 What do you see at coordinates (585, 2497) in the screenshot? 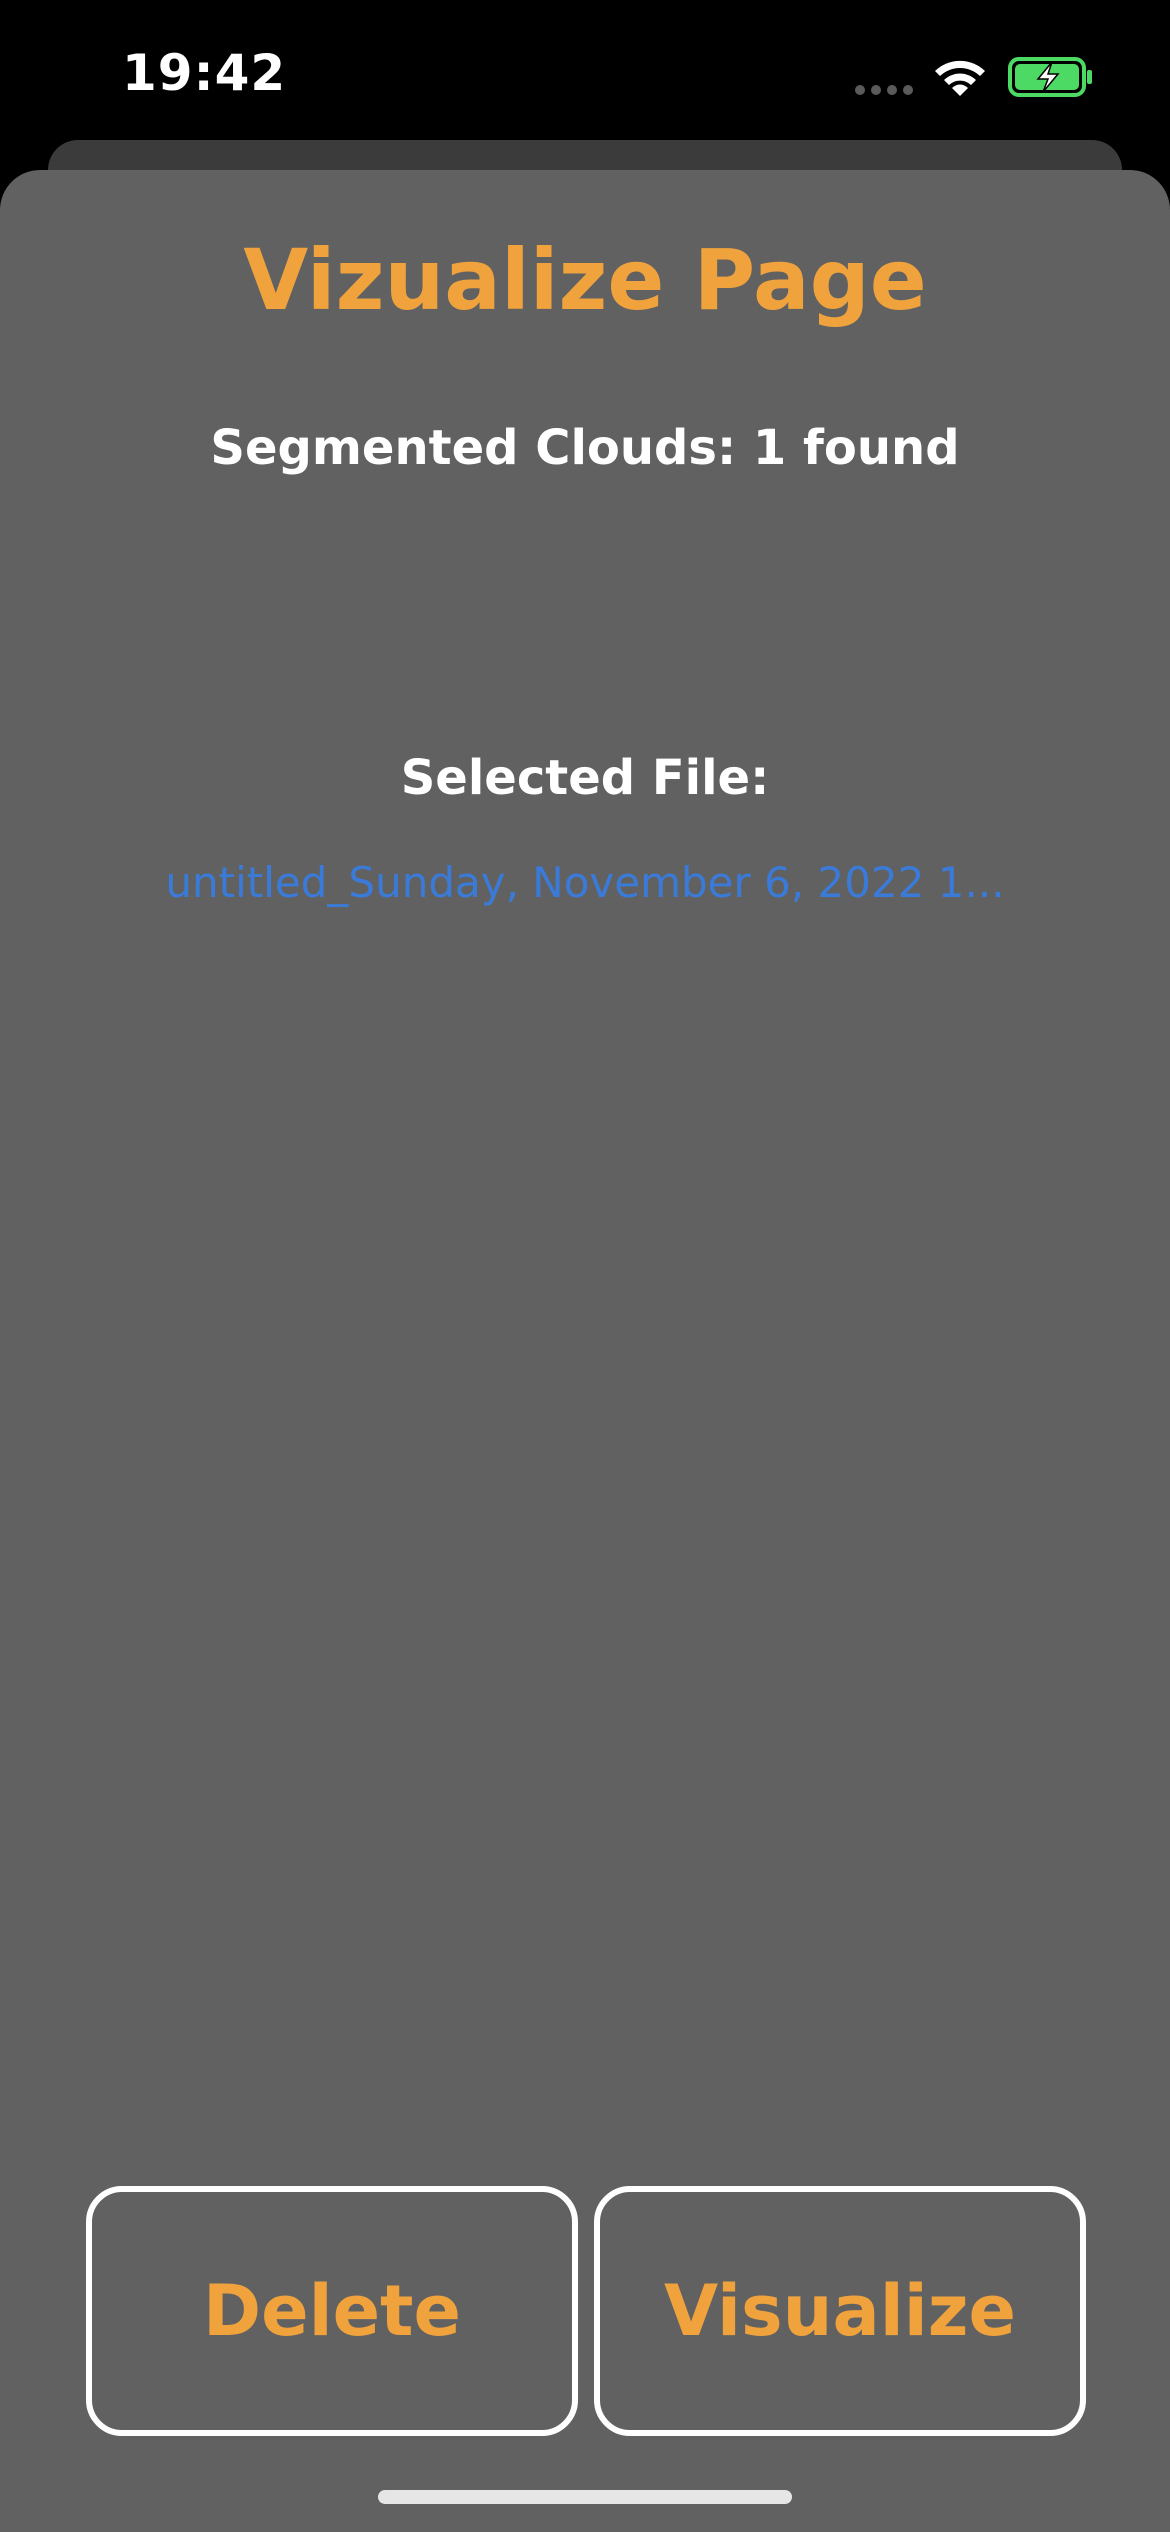
I see `home-indicator` at bounding box center [585, 2497].